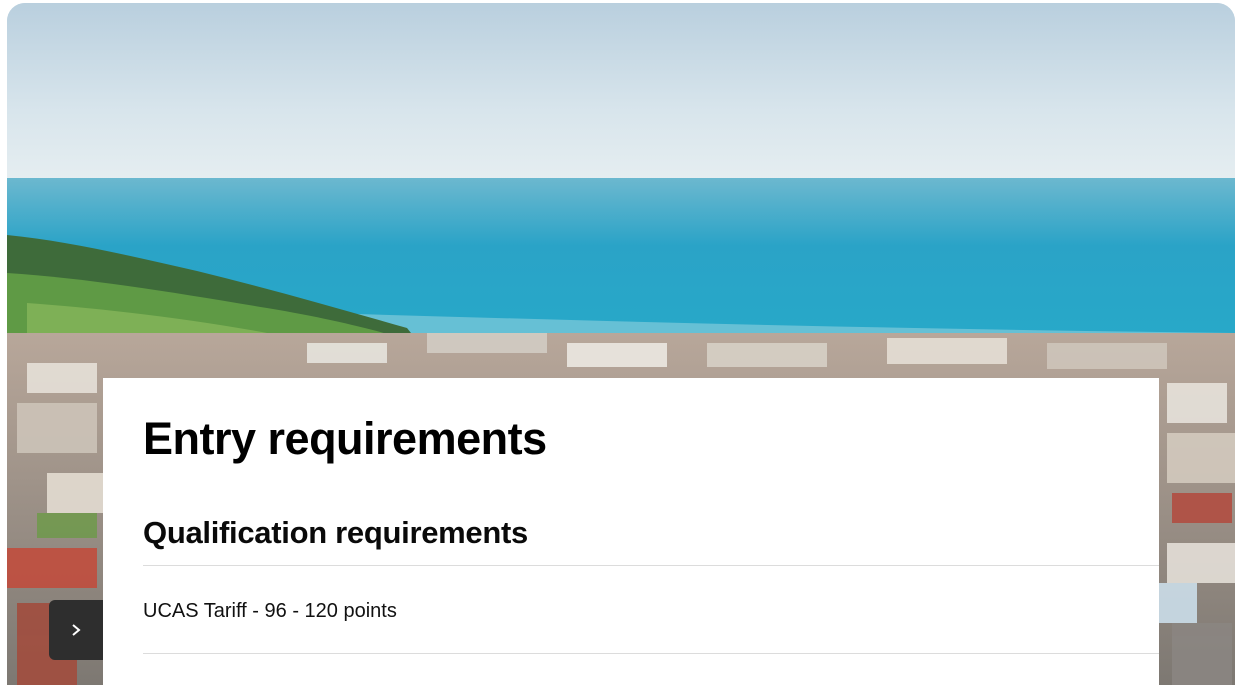 The width and height of the screenshot is (1235, 685). I want to click on chevron-right-icon, so click(76, 630).